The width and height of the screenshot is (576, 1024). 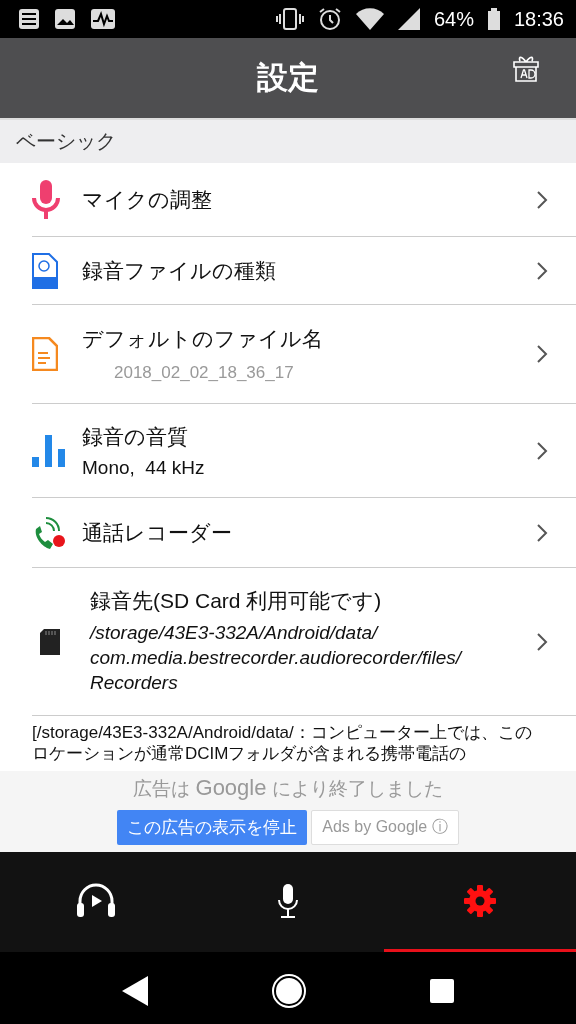 I want to click on settings-row: 録音ファイルの種類, so click(x=304, y=271).